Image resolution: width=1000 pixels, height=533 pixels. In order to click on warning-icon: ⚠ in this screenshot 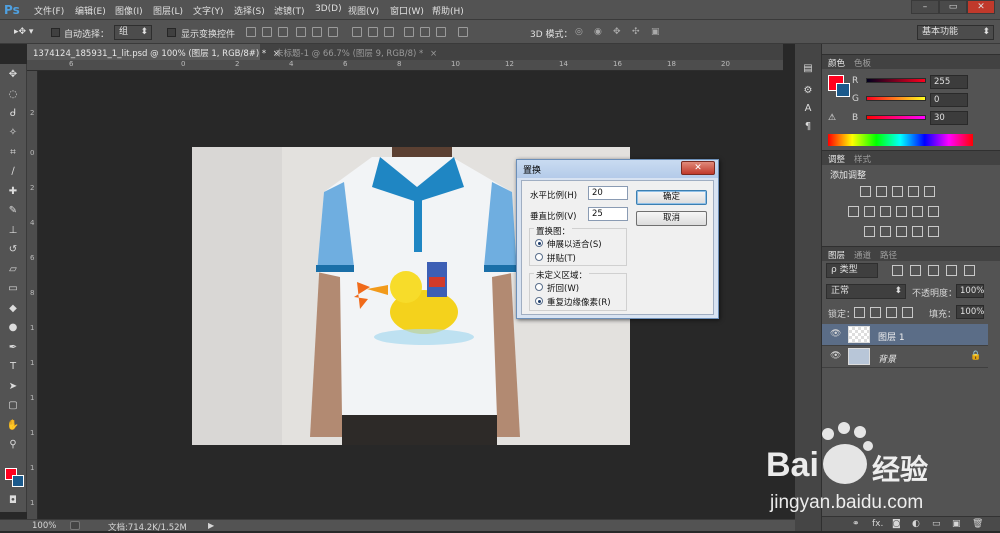, I will do `click(832, 118)`.